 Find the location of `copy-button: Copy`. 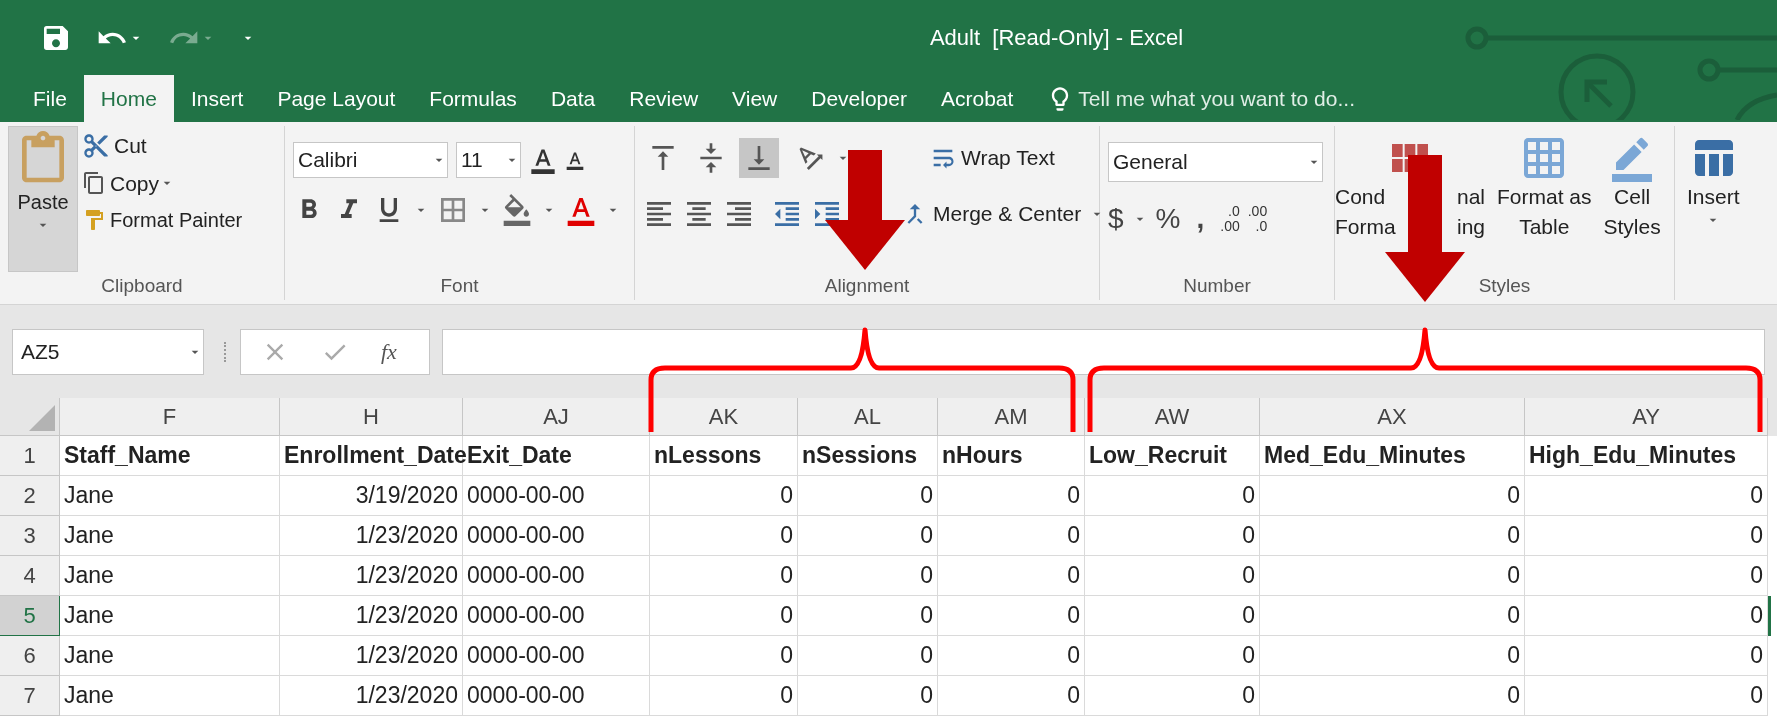

copy-button: Copy is located at coordinates (121, 183).